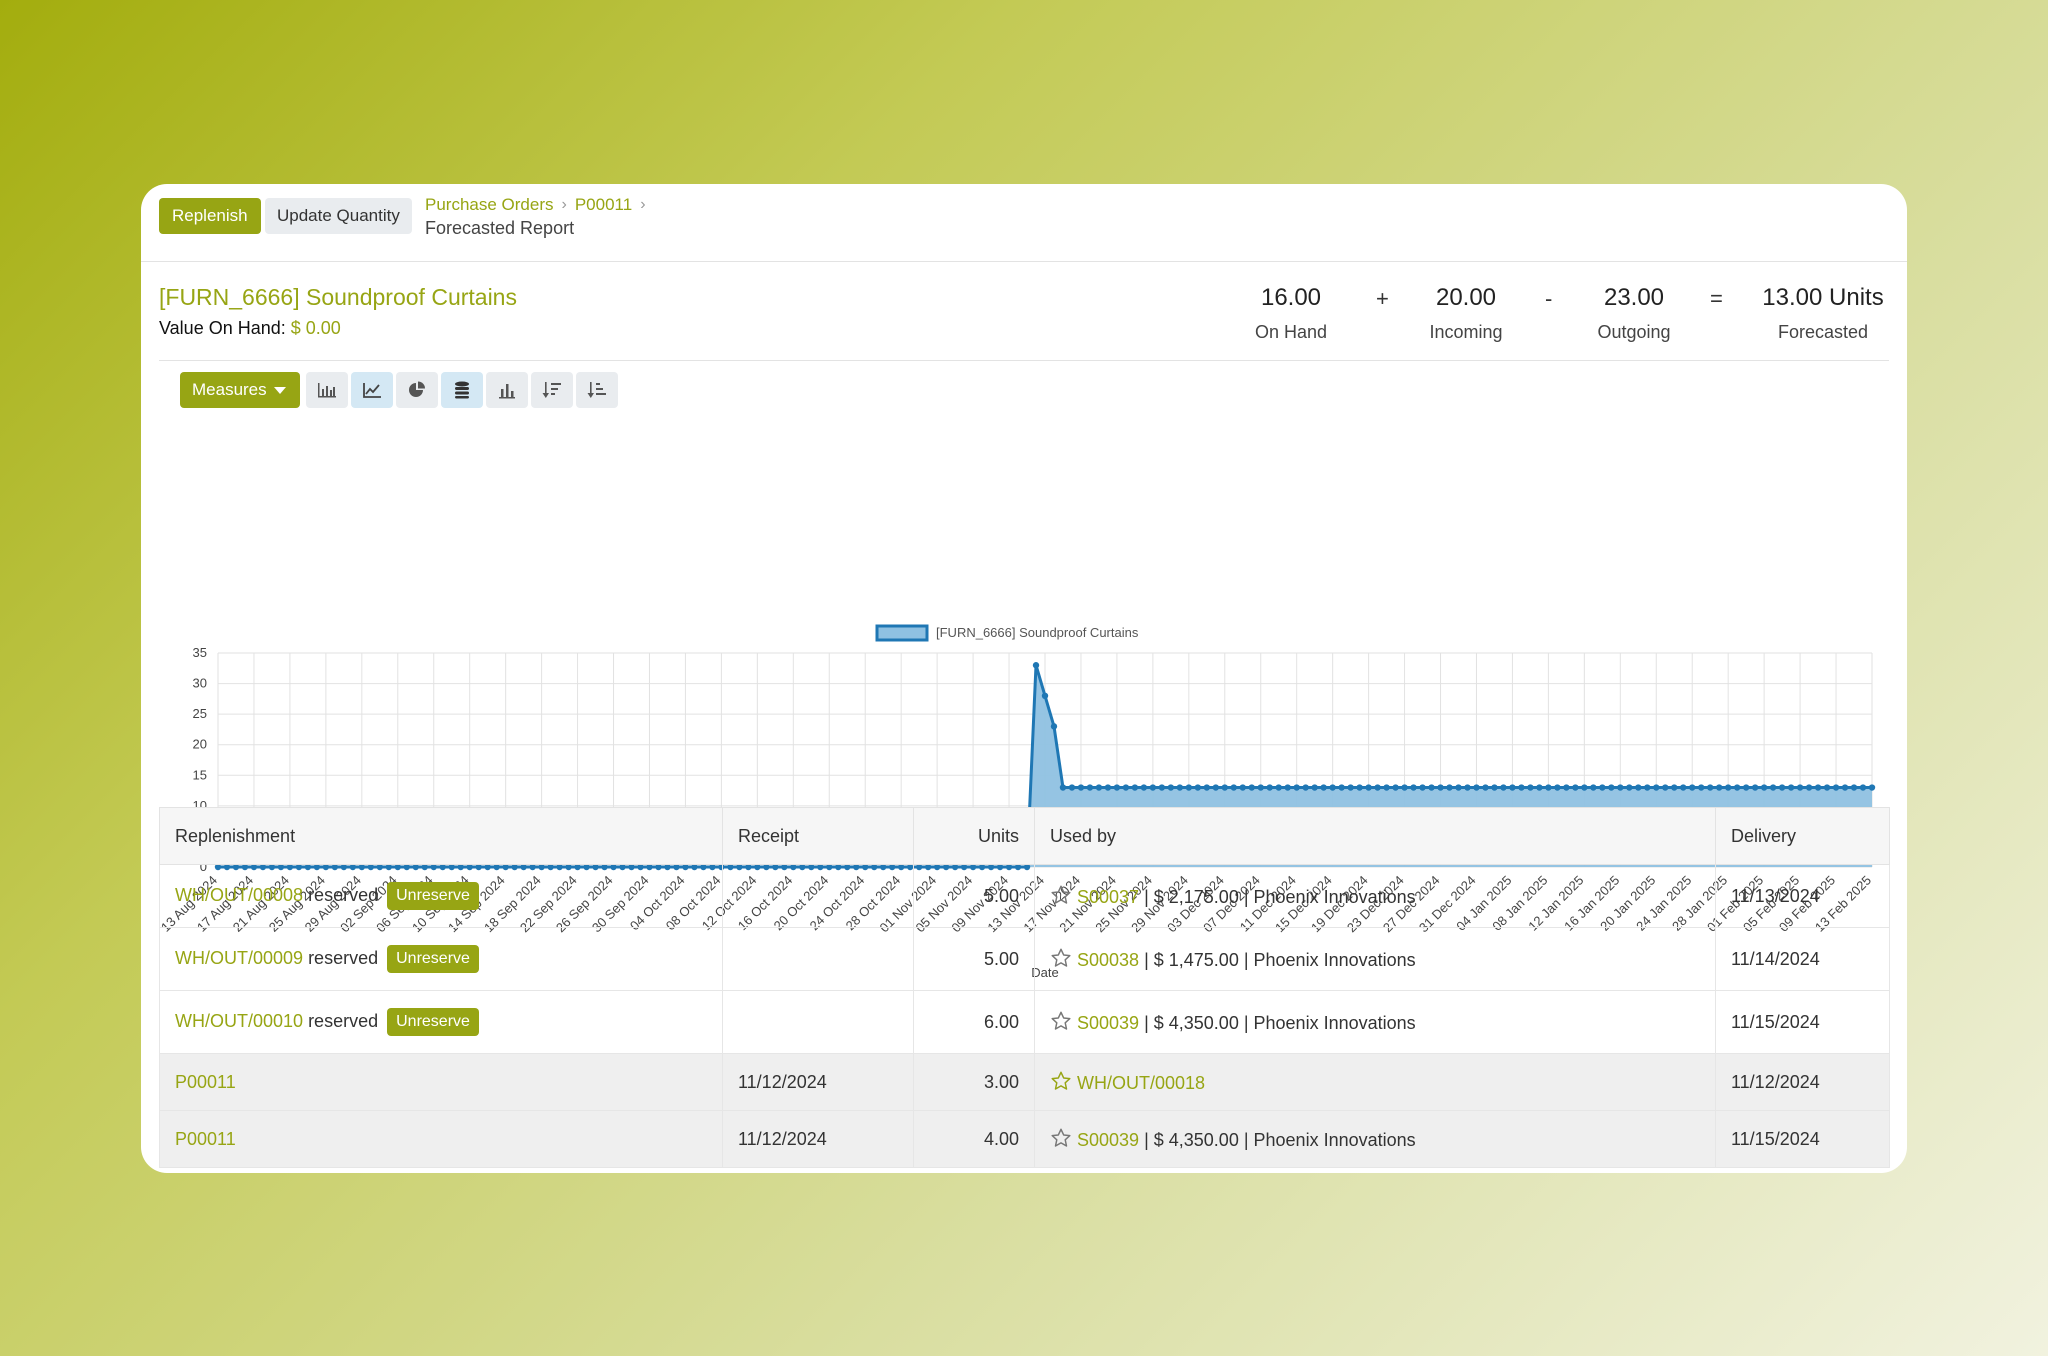  I want to click on transfer-link: WH/OUT/00009, so click(239, 958).